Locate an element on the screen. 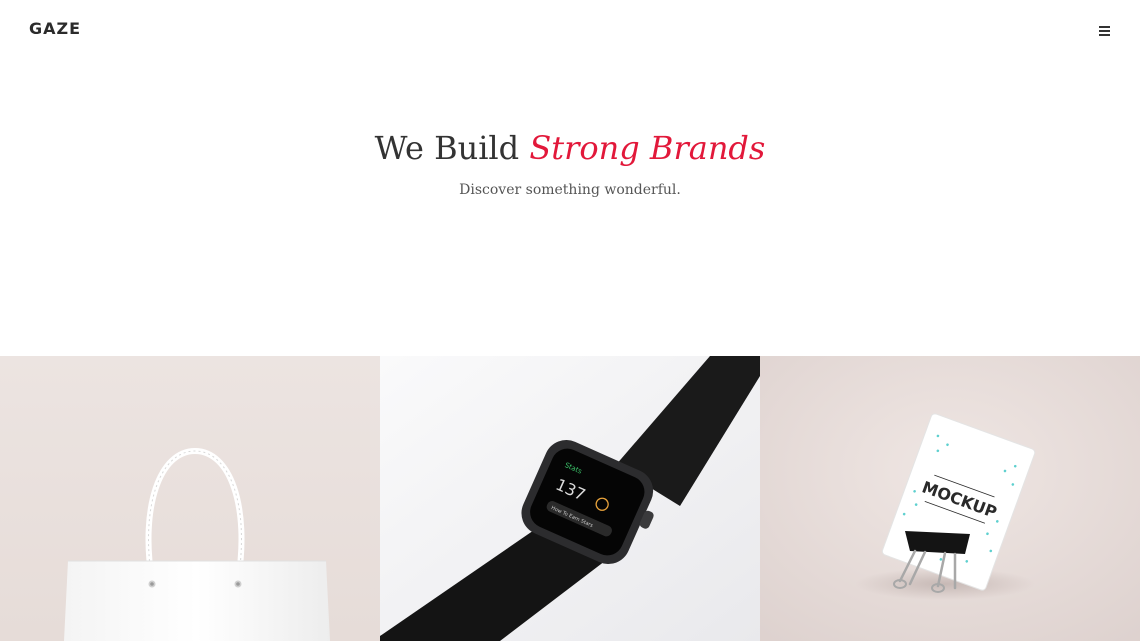 This screenshot has width=1140, height=641. portfolio-item-smartwatch: Stats 137 How To Earn Stars is located at coordinates (570, 498).